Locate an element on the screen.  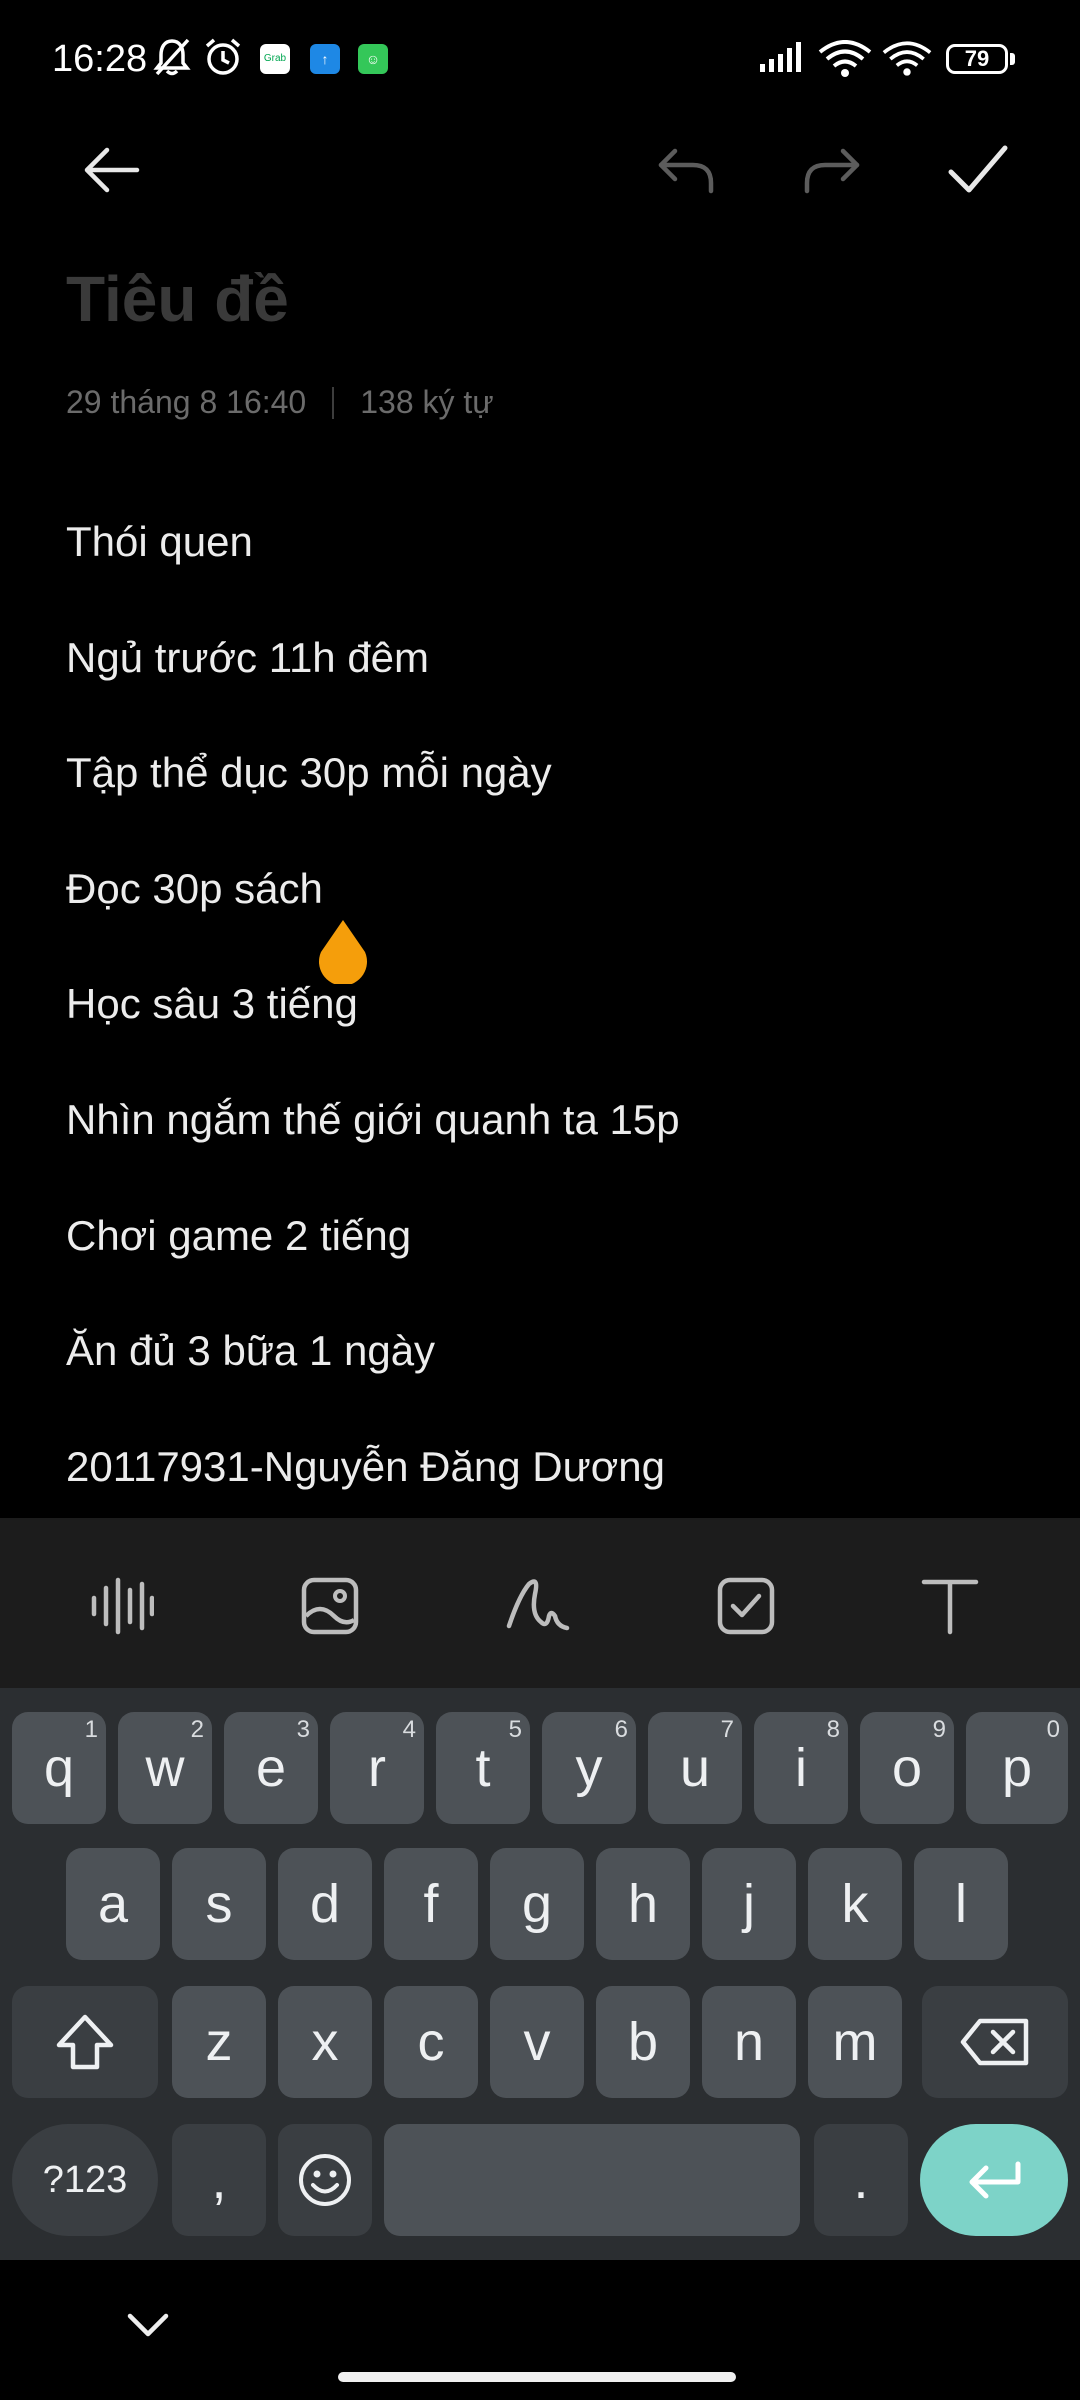
key-r: r4 is located at coordinates (377, 1768).